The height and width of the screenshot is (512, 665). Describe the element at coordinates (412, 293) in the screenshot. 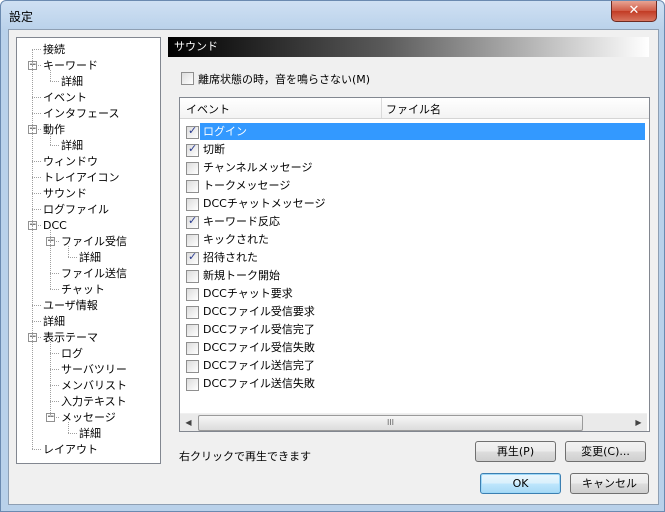

I see `list-item: DCCチャット要求` at that location.